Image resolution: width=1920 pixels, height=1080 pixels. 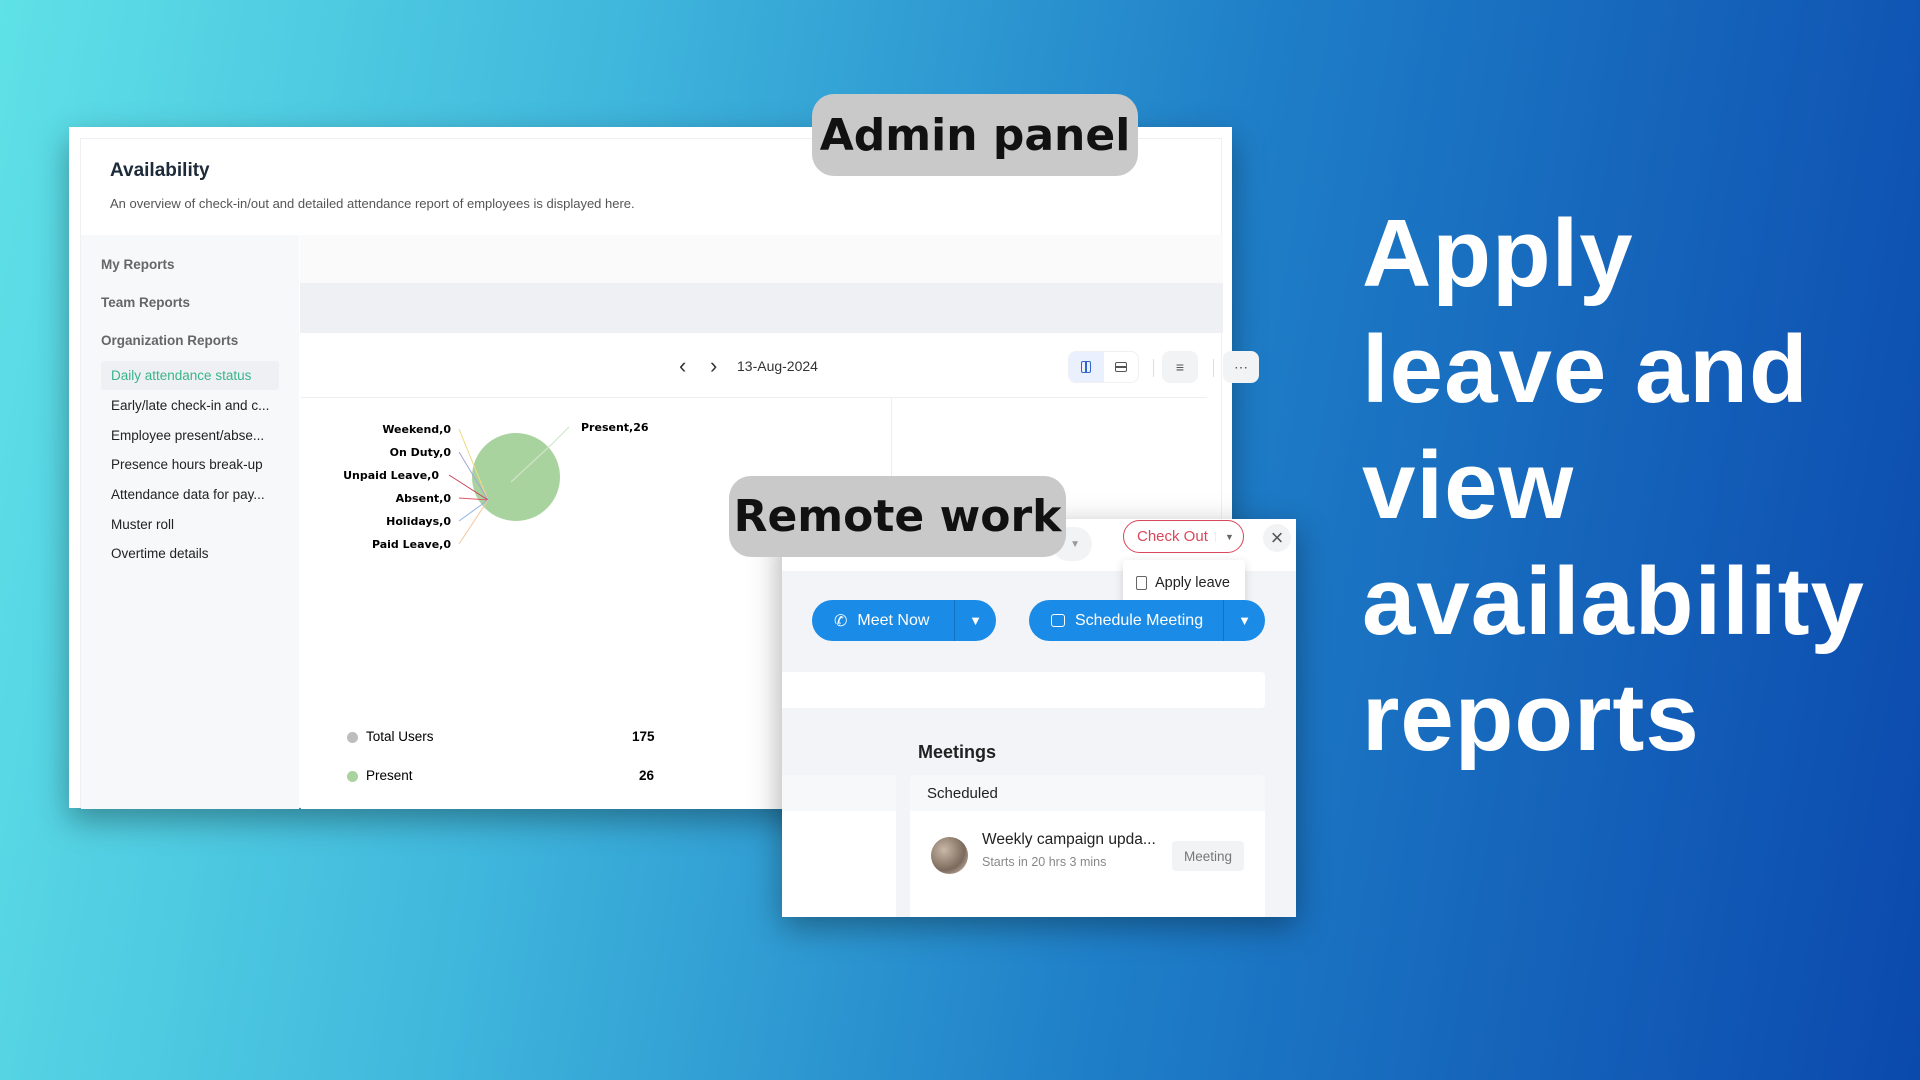 I want to click on view-toggle, so click(x=1103, y=367).